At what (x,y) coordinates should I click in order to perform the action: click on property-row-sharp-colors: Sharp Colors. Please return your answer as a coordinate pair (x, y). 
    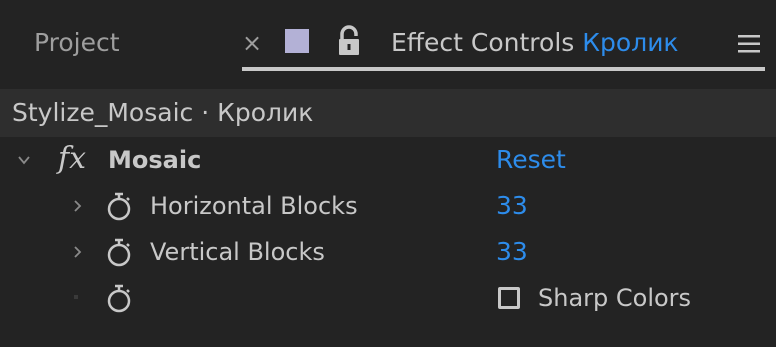
    Looking at the image, I should click on (388, 298).